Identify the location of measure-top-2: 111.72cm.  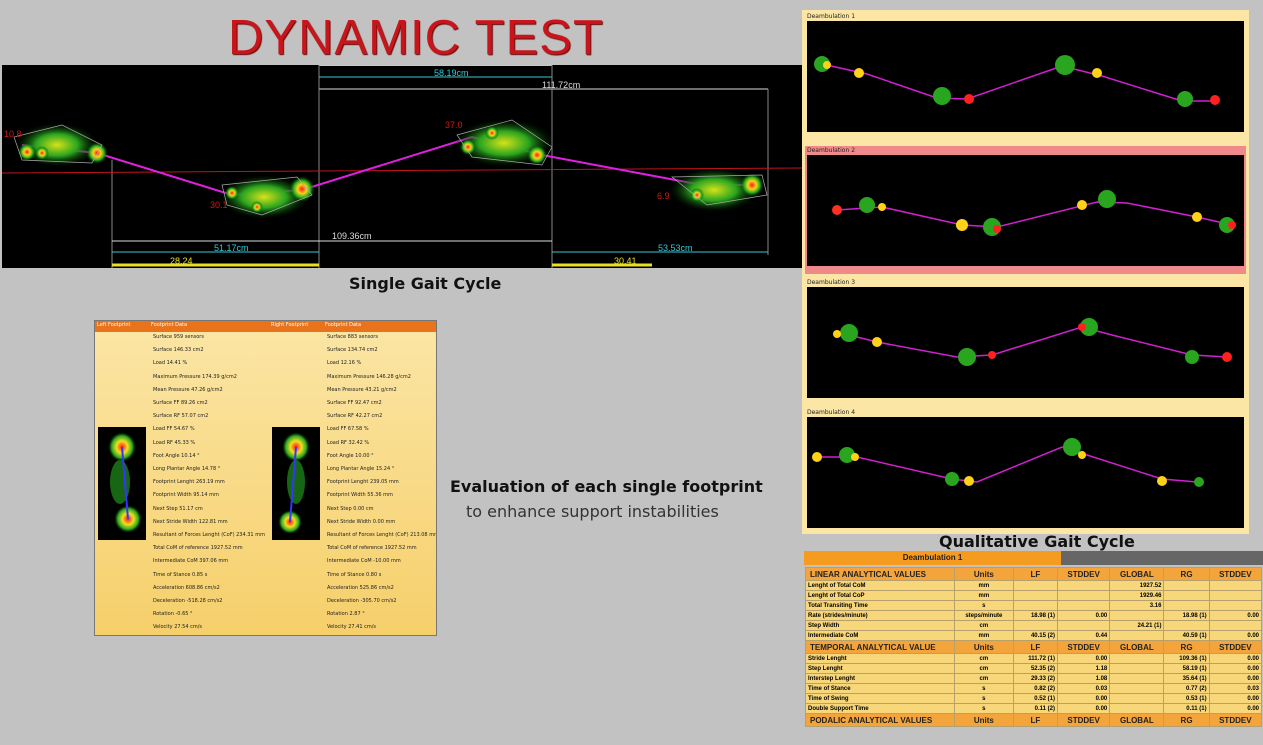
(561, 85).